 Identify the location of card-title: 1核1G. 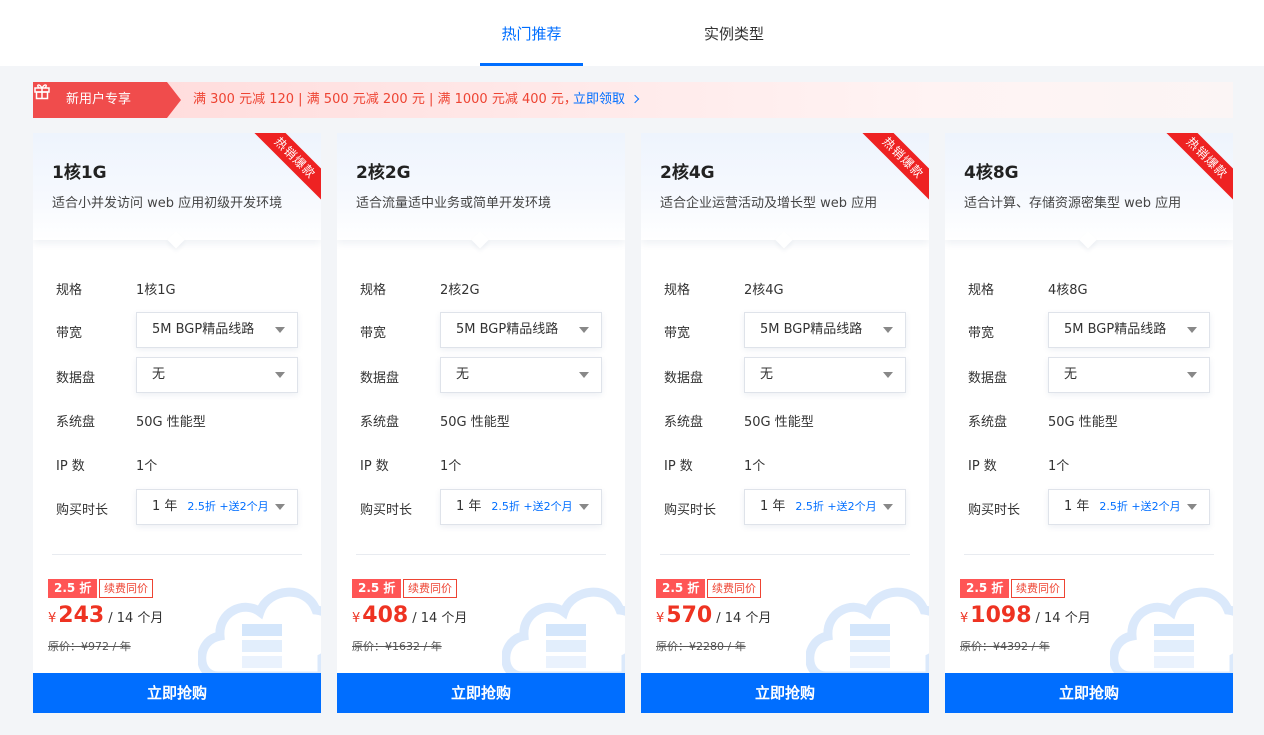
(79, 173).